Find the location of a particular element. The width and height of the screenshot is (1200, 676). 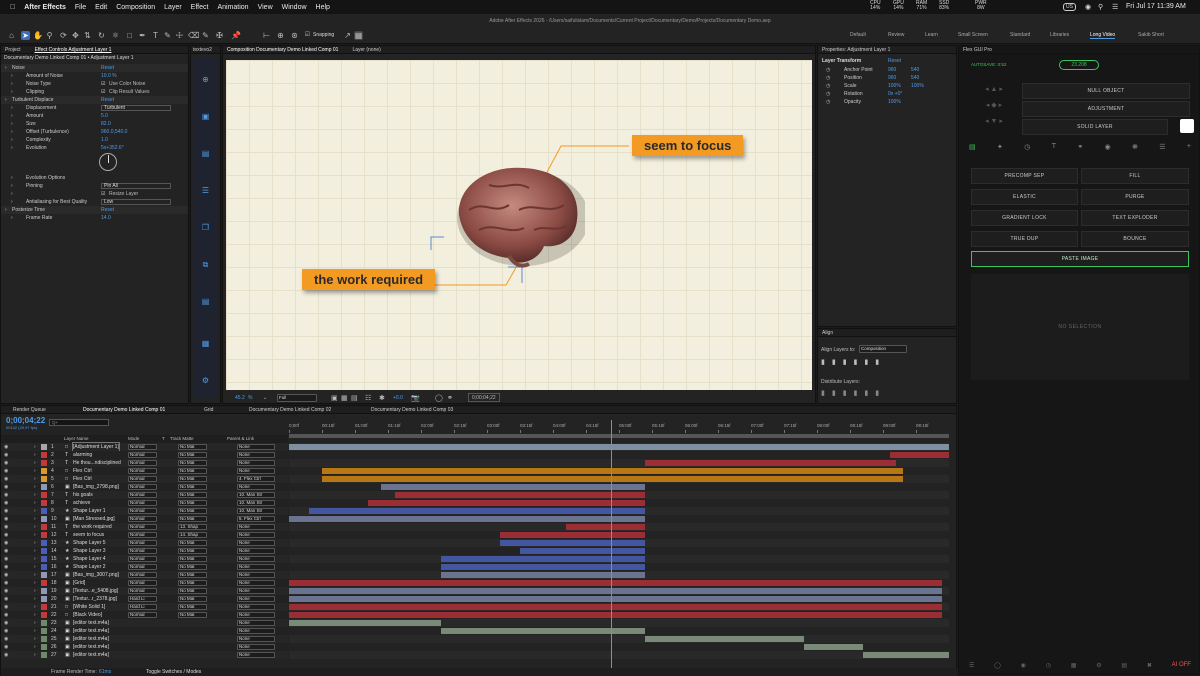

effect-row: › Pinning Pin All is located at coordinates (94, 186).